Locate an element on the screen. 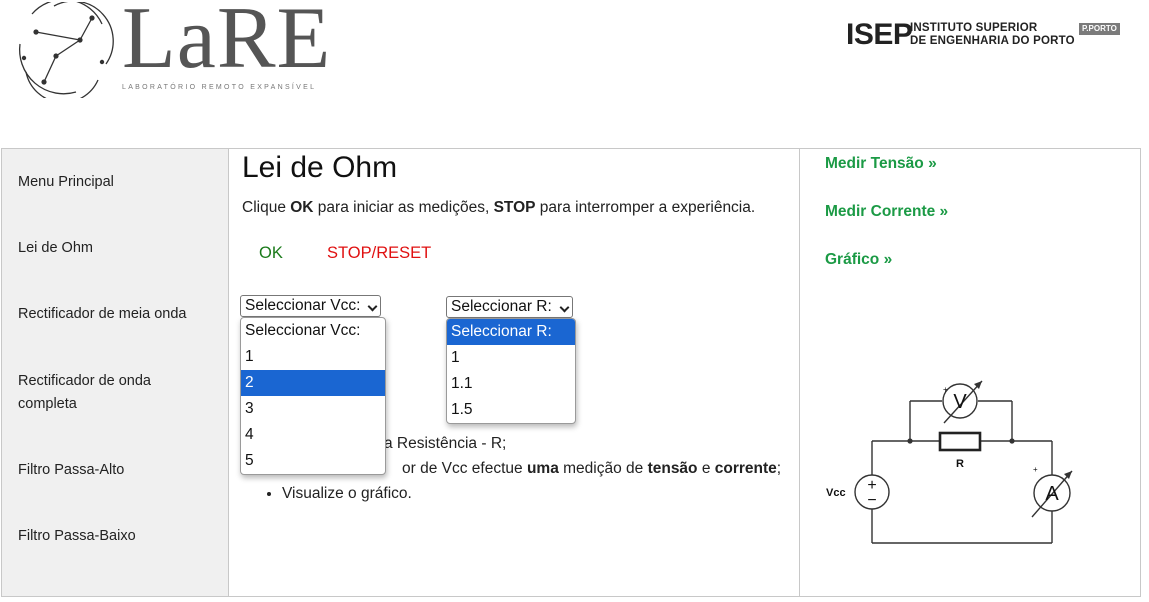 The height and width of the screenshot is (602, 1149). sidebar-item-menu-principal: Menu Principal is located at coordinates (118, 182).